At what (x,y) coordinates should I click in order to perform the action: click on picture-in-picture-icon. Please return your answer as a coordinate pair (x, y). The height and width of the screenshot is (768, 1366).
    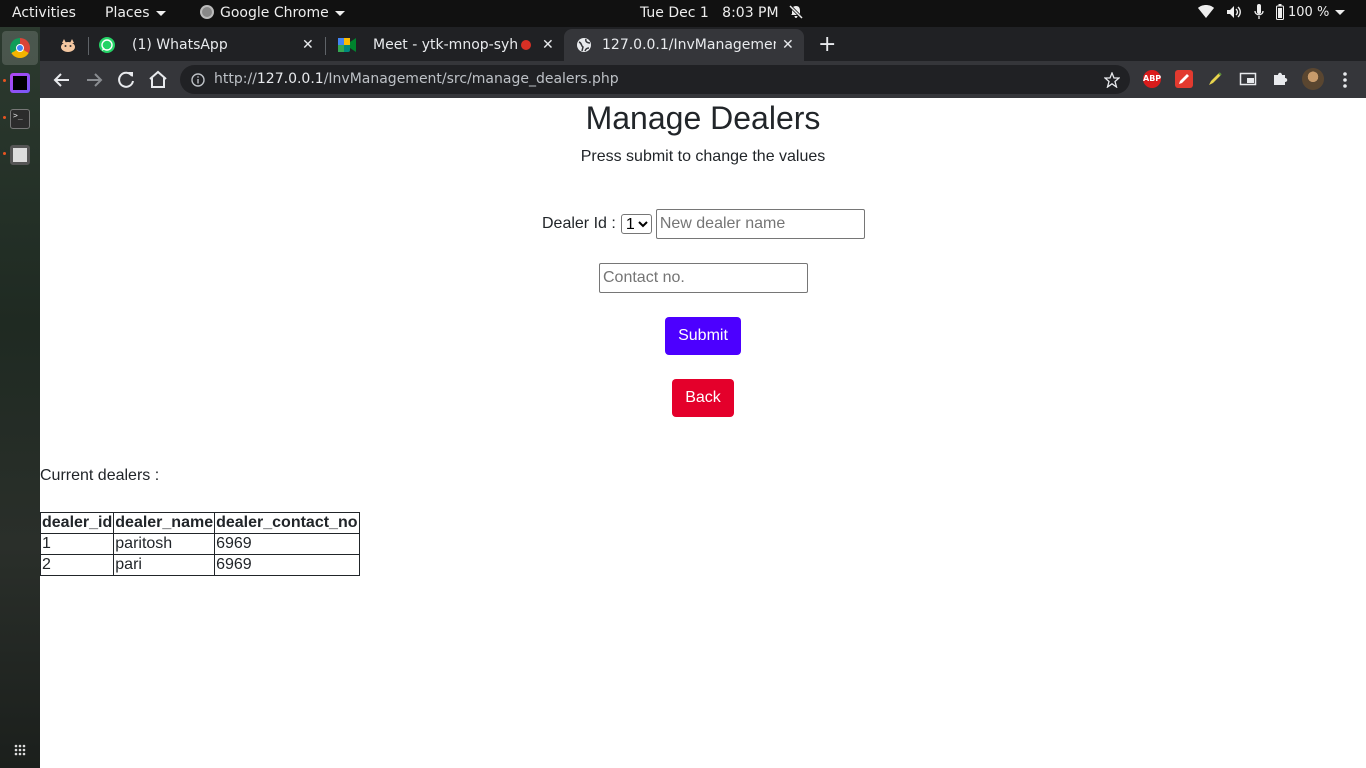
    Looking at the image, I should click on (1248, 79).